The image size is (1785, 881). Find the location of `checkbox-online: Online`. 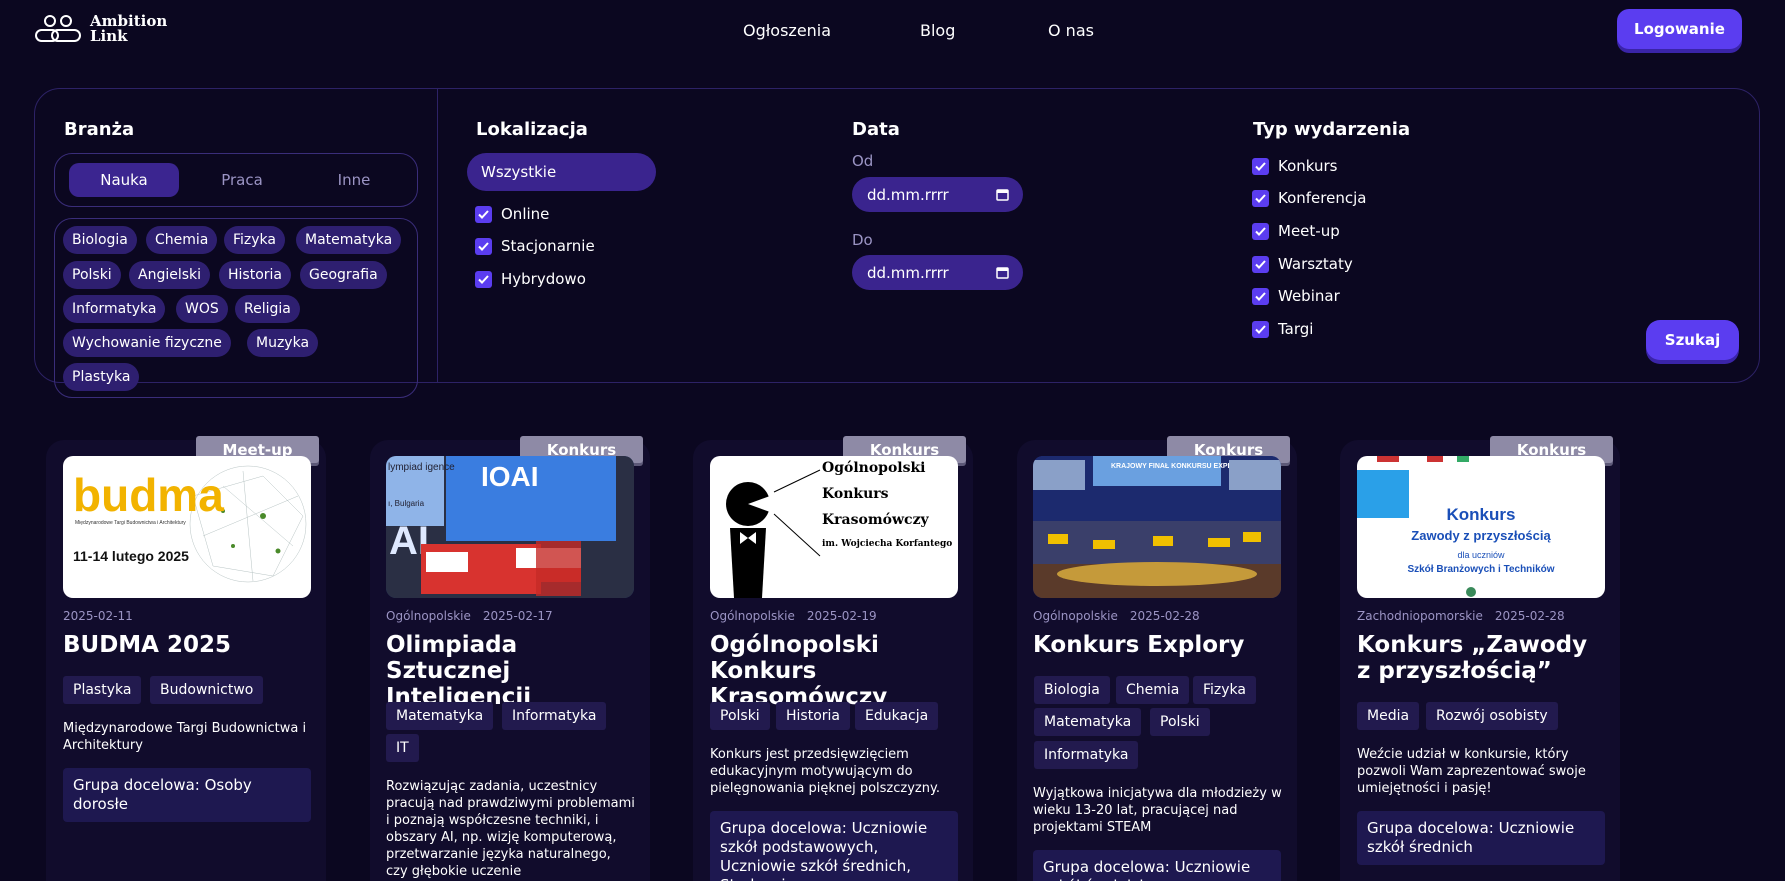

checkbox-online: Online is located at coordinates (512, 214).